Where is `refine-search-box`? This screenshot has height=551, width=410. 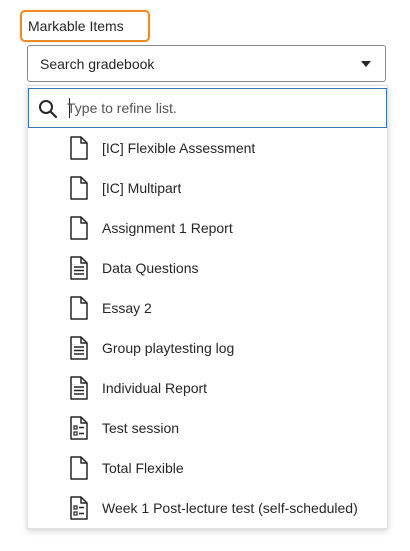
refine-search-box is located at coordinates (207, 108).